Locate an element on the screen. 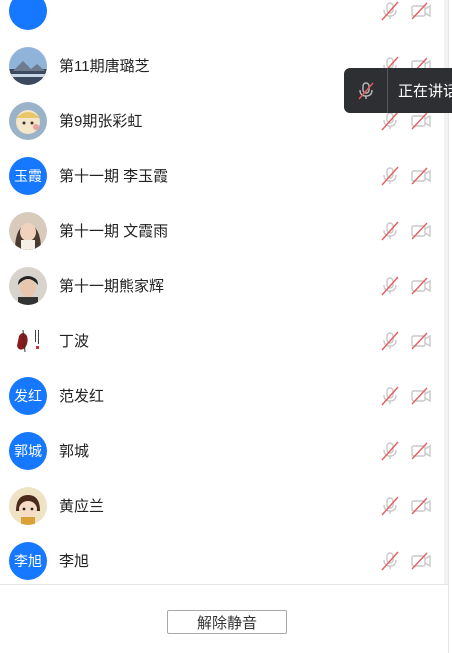 This screenshot has height=653, width=452. participant-name: 第十一期熊家辉 is located at coordinates (112, 286).